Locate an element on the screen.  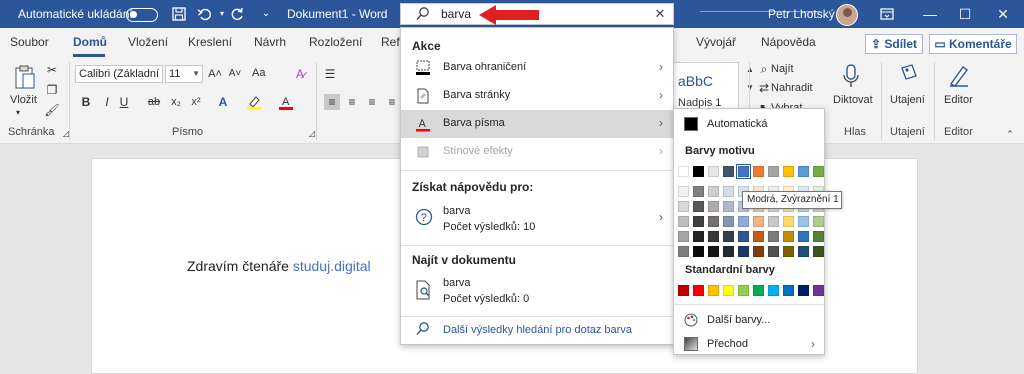
share-button: ⇪ Sdílet is located at coordinates (894, 44).